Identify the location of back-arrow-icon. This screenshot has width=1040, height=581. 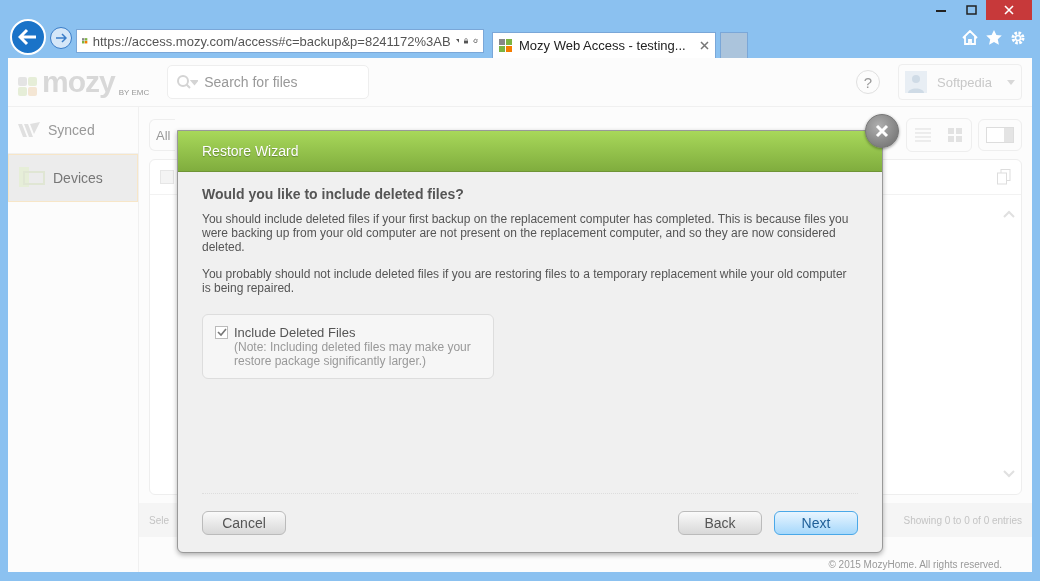
(28, 37).